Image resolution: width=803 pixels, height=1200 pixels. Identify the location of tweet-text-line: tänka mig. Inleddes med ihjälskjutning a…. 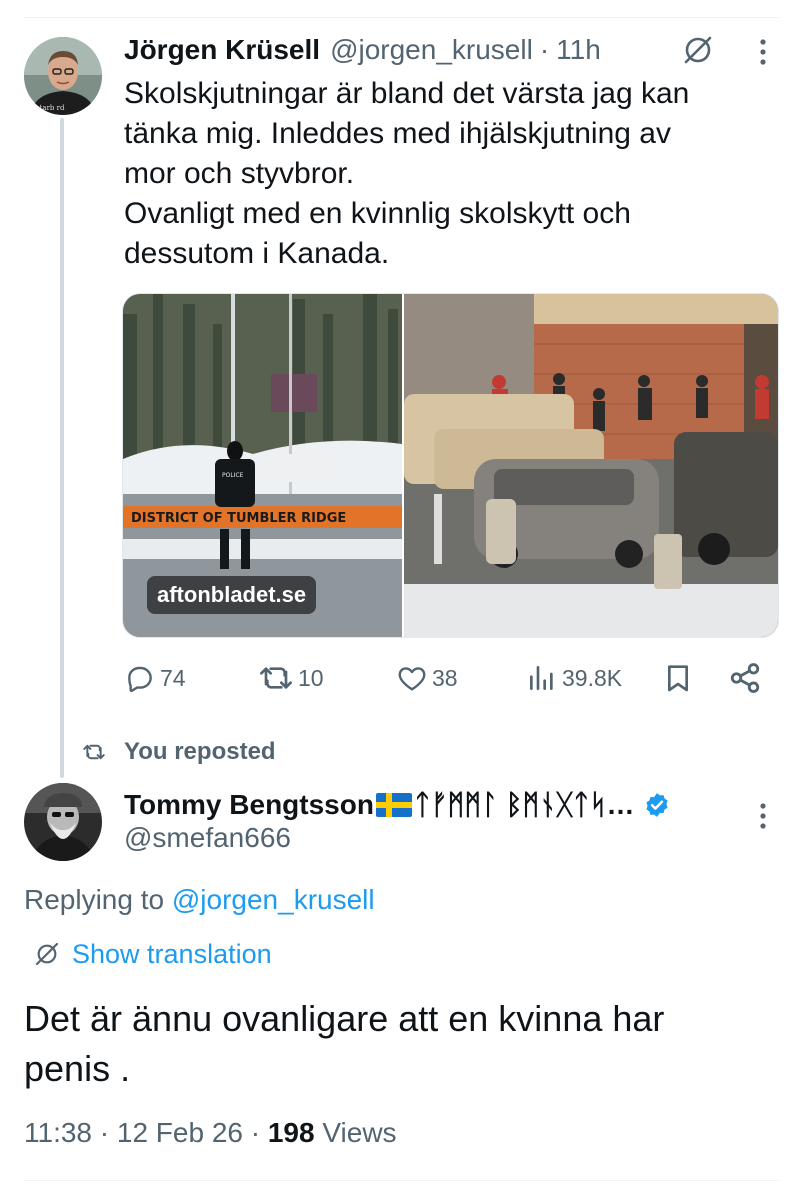
(397, 133).